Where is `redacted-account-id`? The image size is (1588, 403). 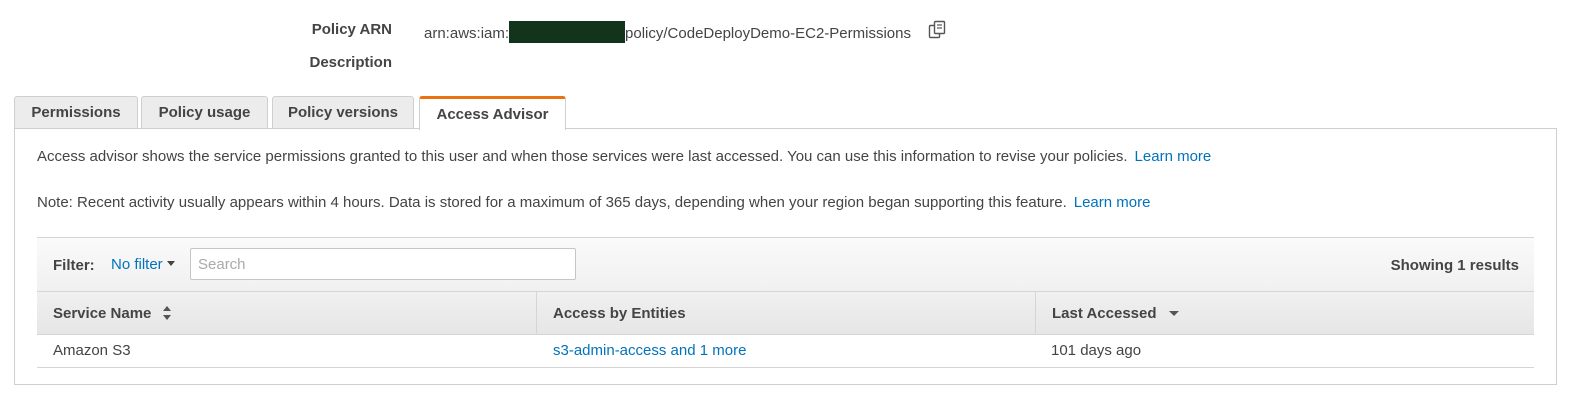 redacted-account-id is located at coordinates (567, 32).